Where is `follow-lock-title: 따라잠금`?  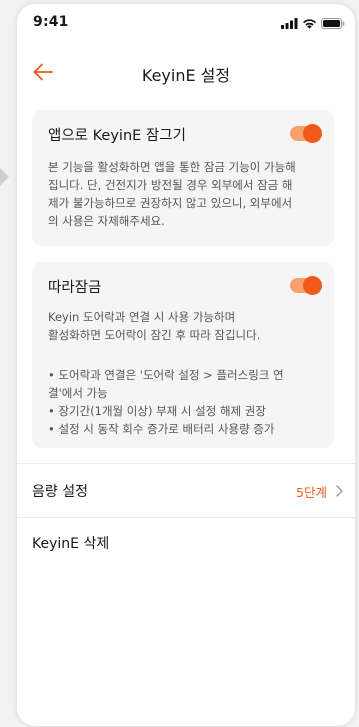
follow-lock-title: 따라잠금 is located at coordinates (75, 288).